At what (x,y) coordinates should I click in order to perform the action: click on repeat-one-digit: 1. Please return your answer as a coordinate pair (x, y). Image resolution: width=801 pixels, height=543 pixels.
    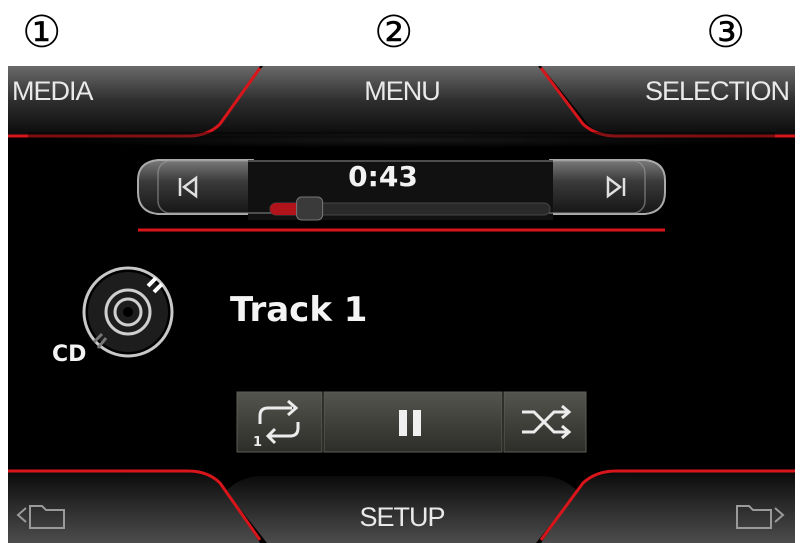
    Looking at the image, I should click on (257, 442).